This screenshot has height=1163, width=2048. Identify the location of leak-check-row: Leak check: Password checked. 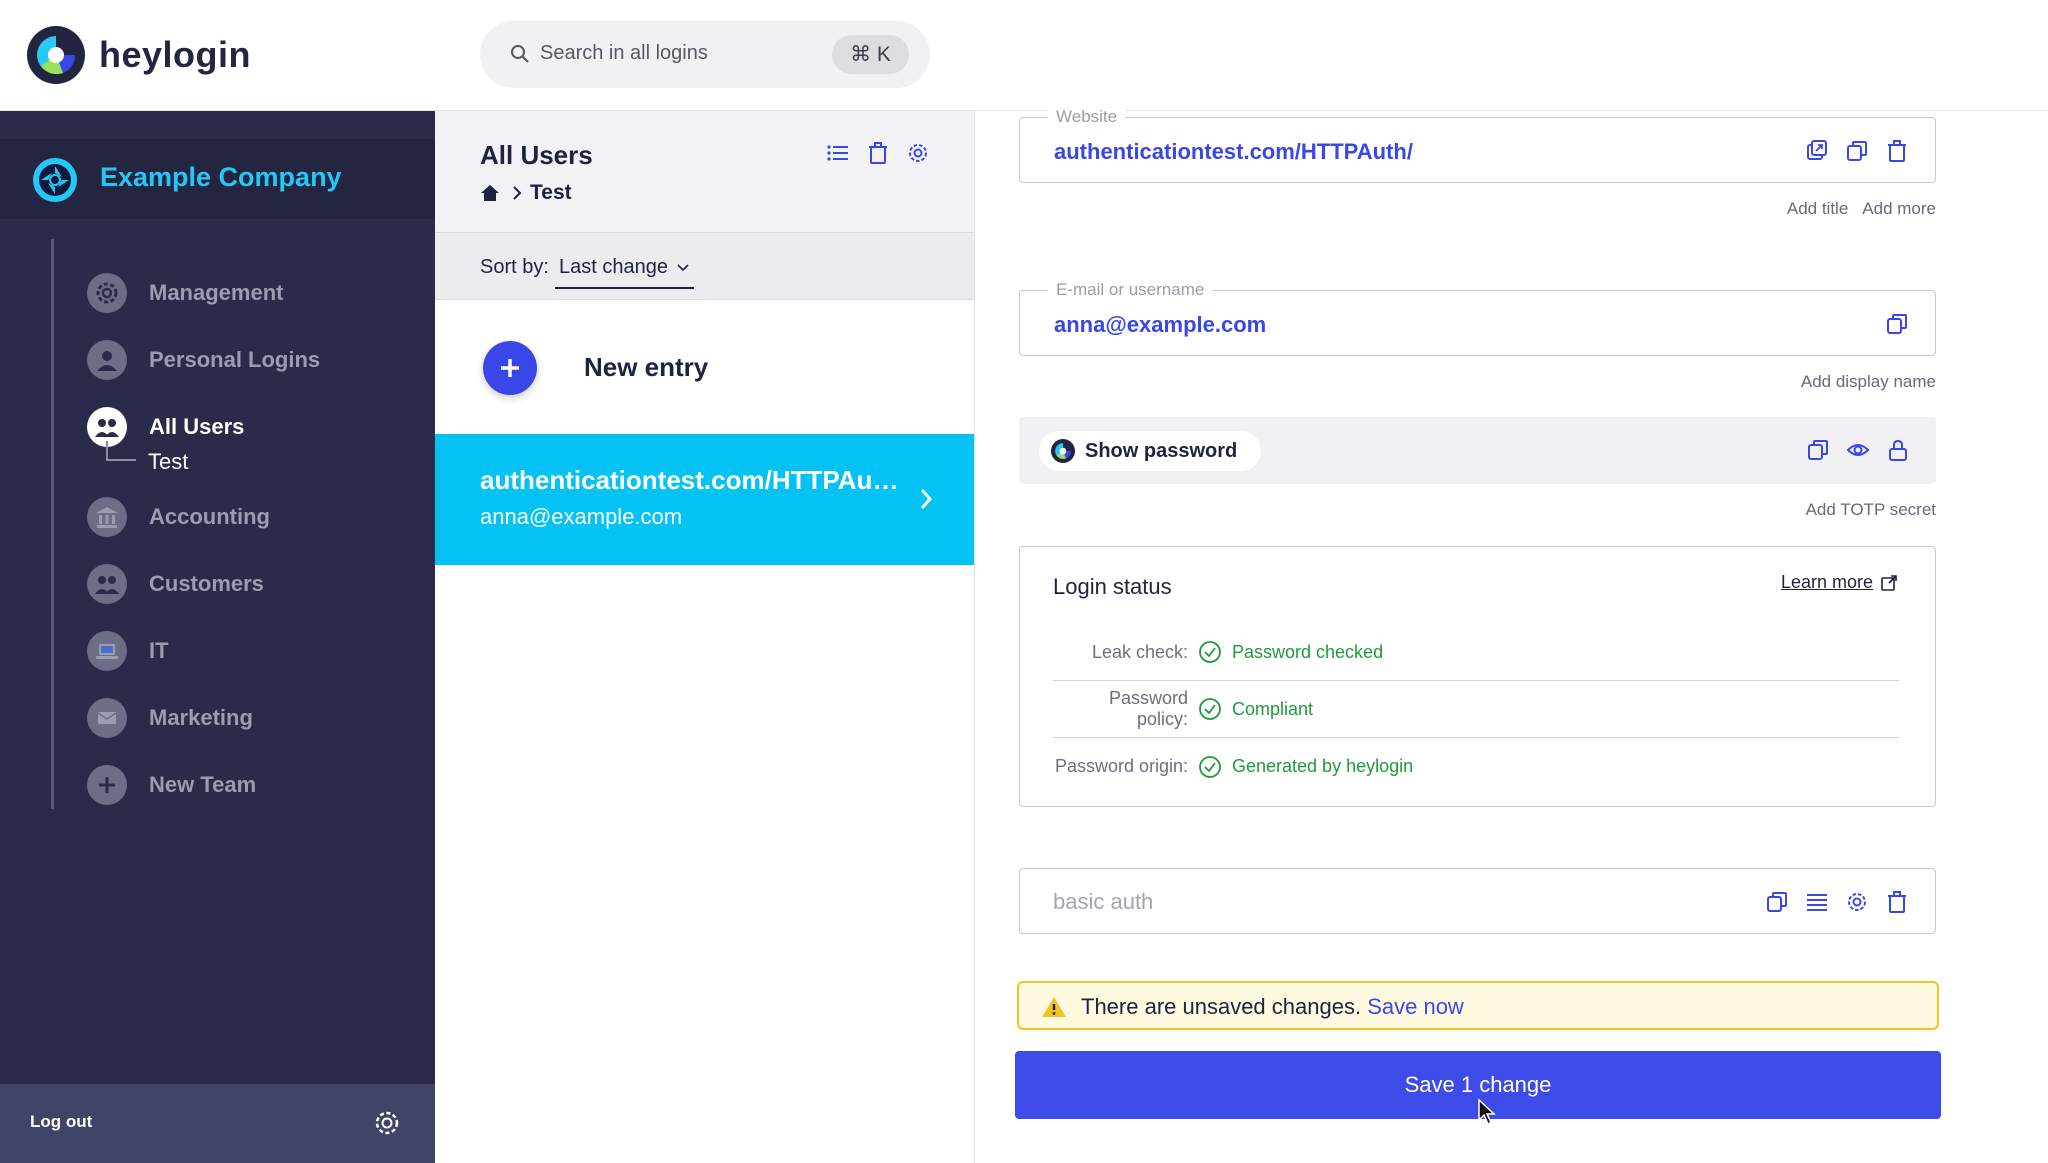
(1476, 652).